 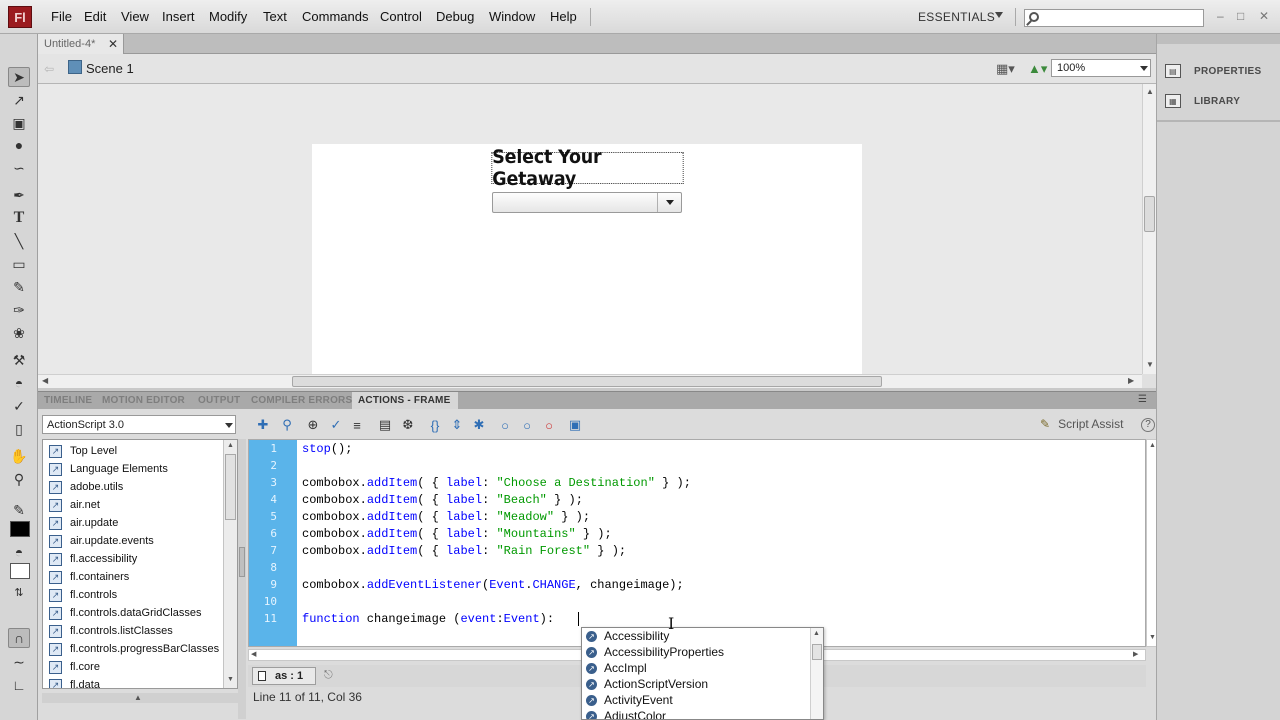 I want to click on collapse-selection-icon: ⇕, so click(x=457, y=425).